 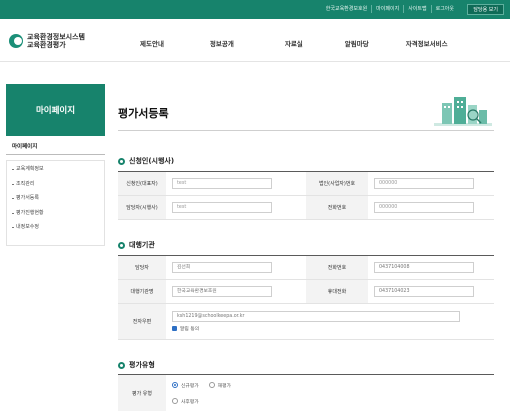 What do you see at coordinates (222, 267) in the screenshot?
I see `agency-manager-input: 김선희` at bounding box center [222, 267].